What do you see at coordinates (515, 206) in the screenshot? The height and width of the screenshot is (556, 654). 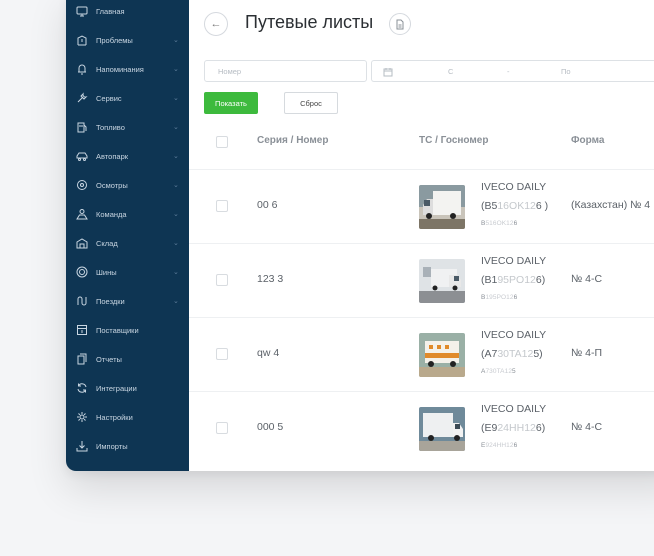 I see `vehicle-plate: (B516OK126 )` at bounding box center [515, 206].